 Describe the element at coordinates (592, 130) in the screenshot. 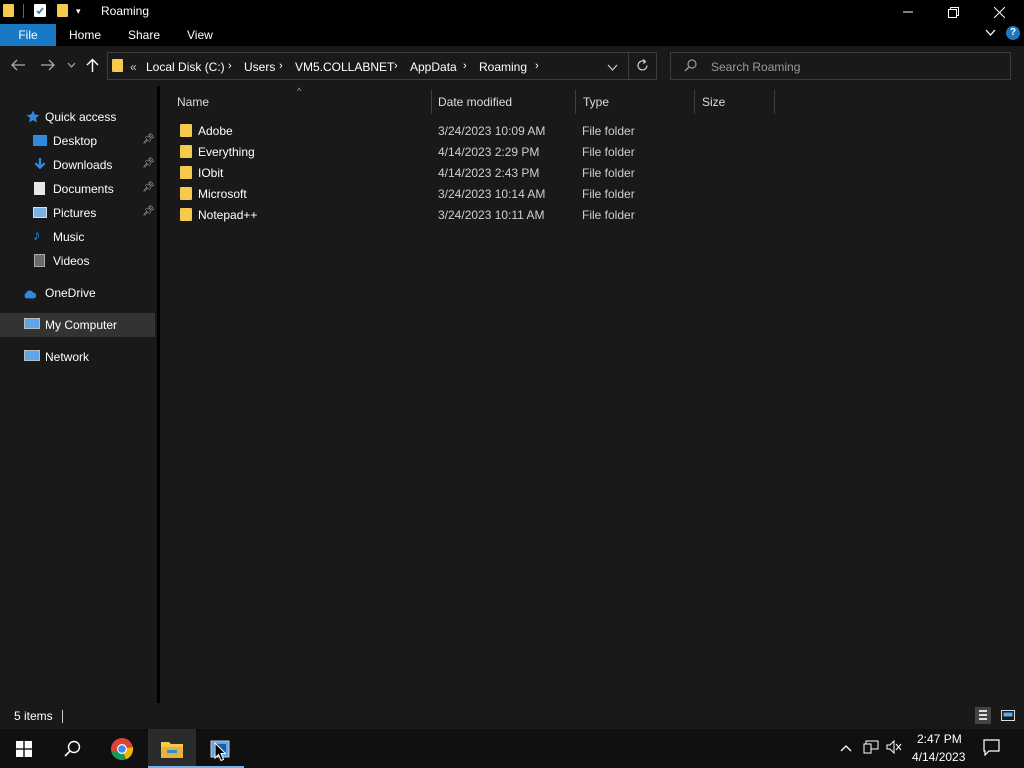

I see `table-row: Adobe 3/24/2023 10:09 AM File folder` at that location.